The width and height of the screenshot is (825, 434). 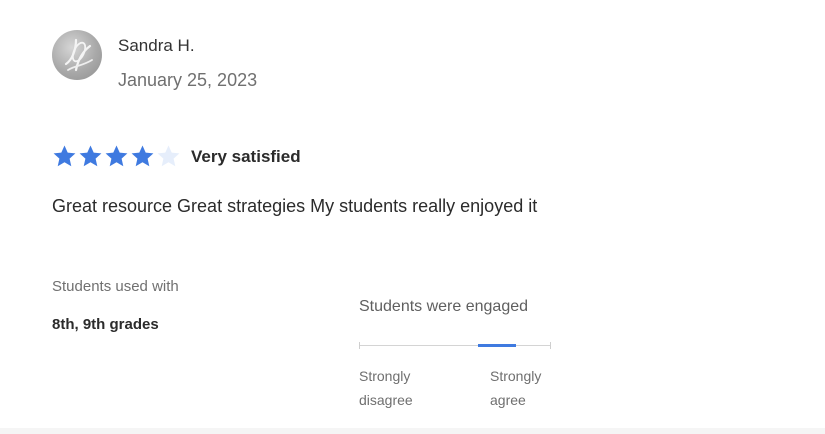 I want to click on engagement-high-label: Strongly agree, so click(x=515, y=388).